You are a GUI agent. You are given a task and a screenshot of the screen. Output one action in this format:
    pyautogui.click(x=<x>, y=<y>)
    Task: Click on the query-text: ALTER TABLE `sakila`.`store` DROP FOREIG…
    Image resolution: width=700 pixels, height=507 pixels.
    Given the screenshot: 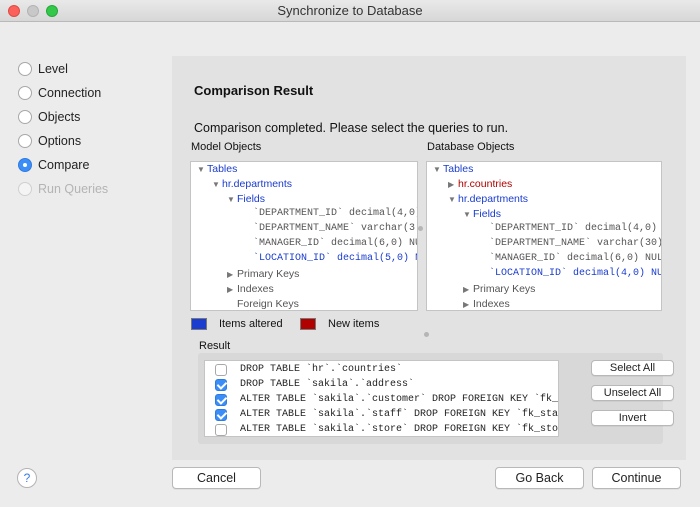 What is the action you would take?
    pyautogui.click(x=399, y=429)
    